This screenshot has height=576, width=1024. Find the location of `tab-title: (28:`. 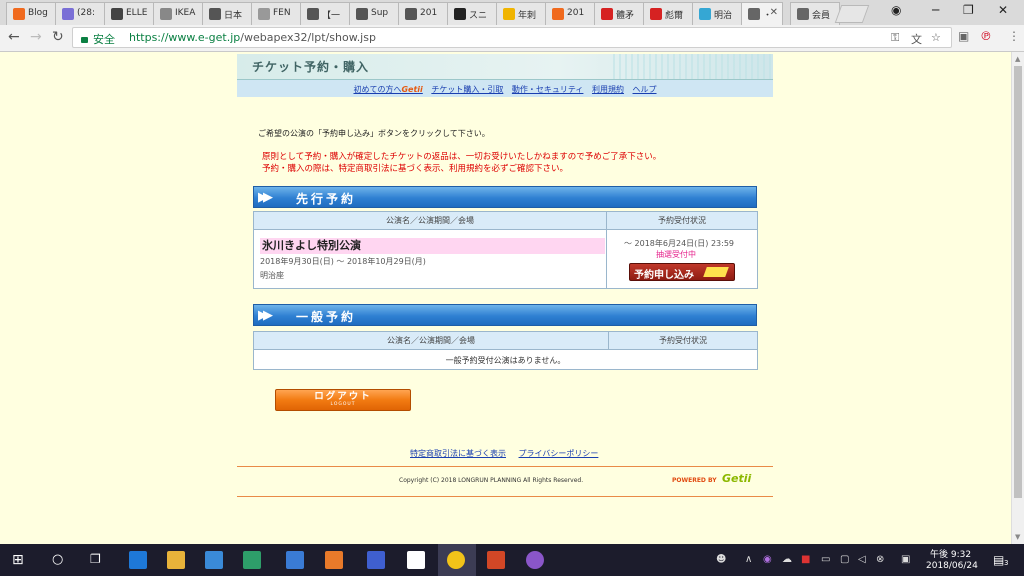

tab-title: (28: is located at coordinates (86, 13).